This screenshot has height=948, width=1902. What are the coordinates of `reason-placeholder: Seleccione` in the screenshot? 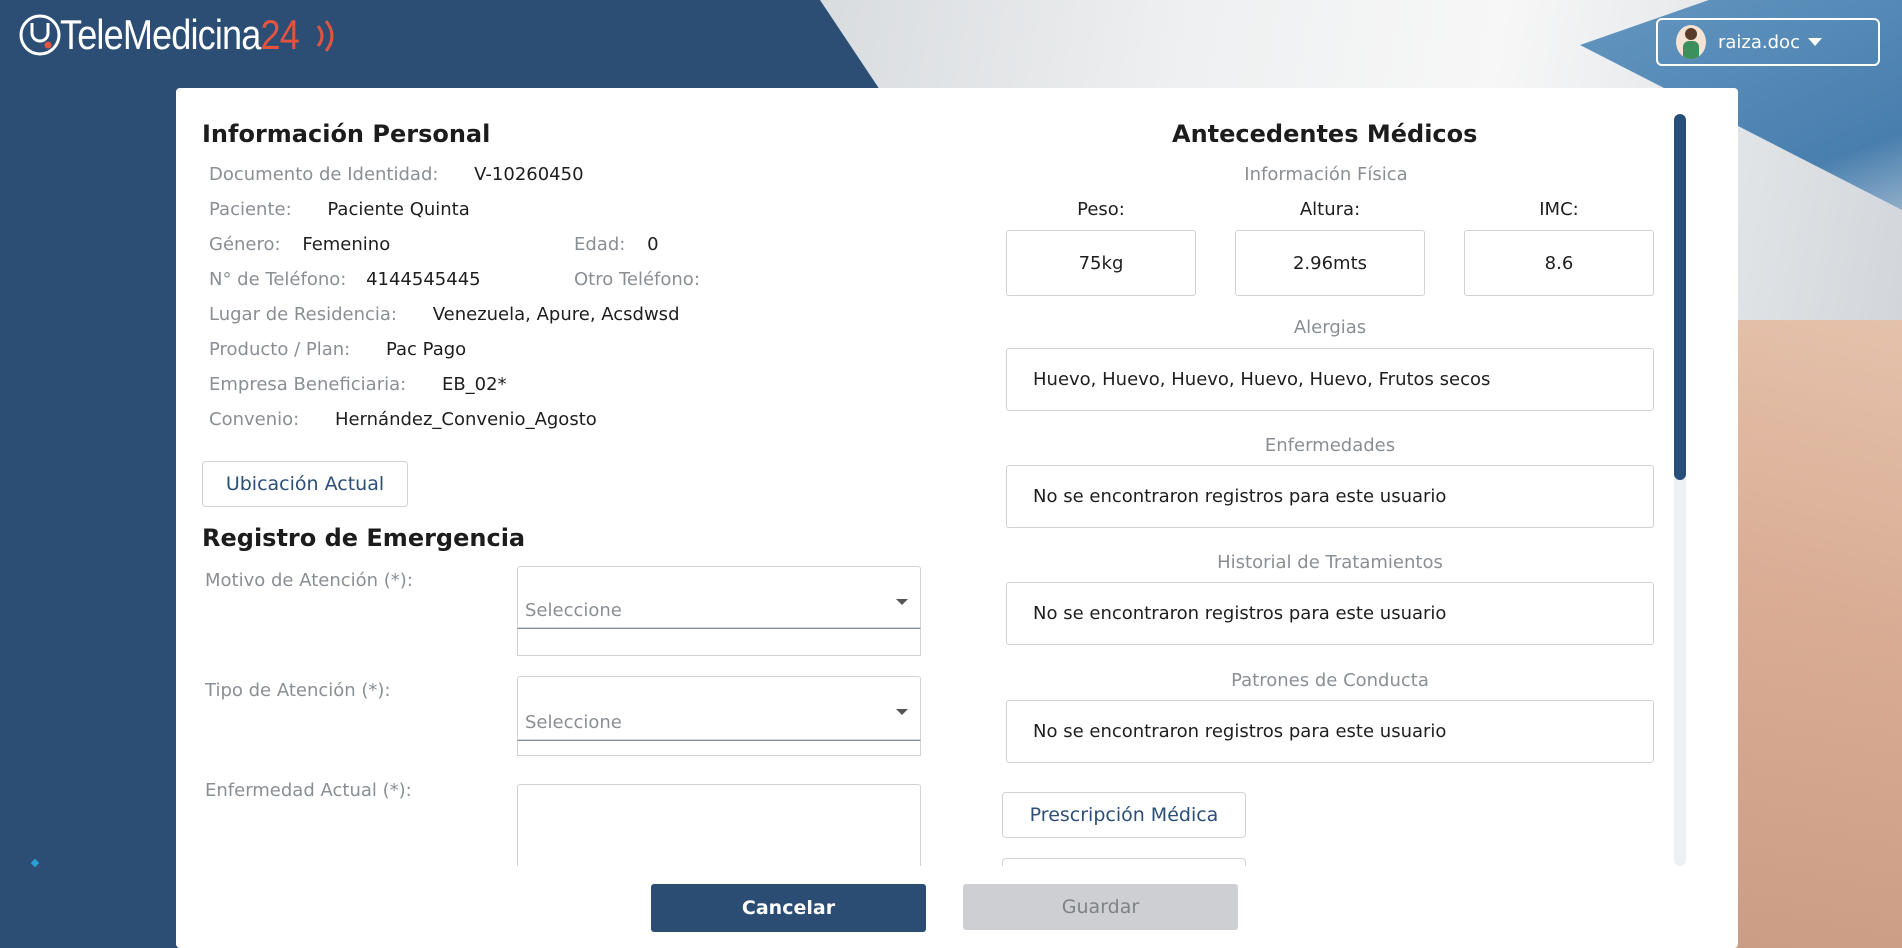 It's located at (573, 610).